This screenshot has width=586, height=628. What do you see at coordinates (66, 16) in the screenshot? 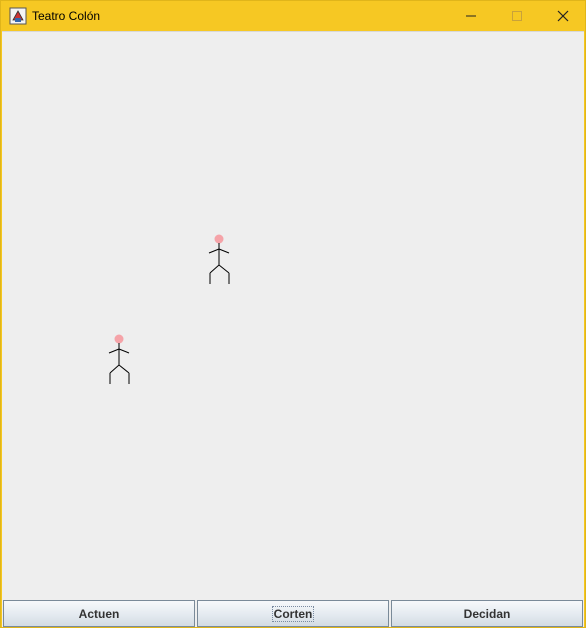
I see `window-title: Teatro Colón` at bounding box center [66, 16].